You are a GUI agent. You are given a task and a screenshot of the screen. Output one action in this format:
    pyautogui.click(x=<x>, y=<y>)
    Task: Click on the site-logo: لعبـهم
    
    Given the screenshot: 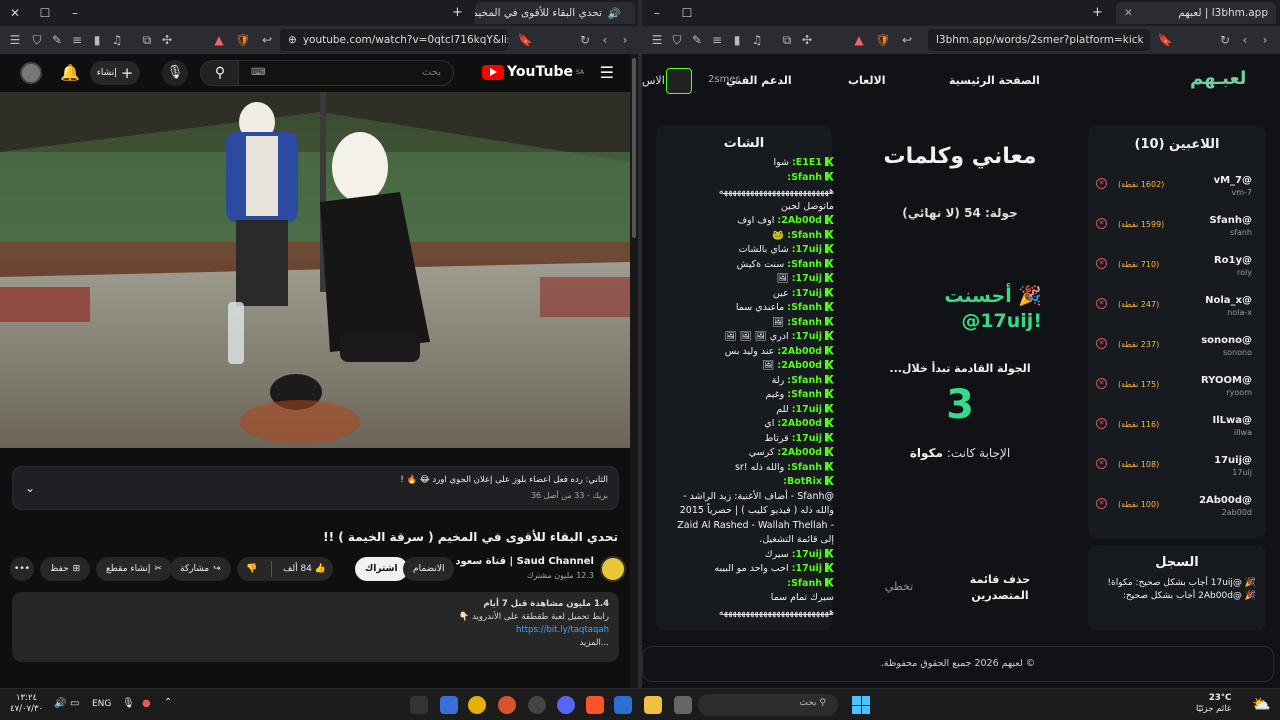 What is the action you would take?
    pyautogui.click(x=1218, y=78)
    